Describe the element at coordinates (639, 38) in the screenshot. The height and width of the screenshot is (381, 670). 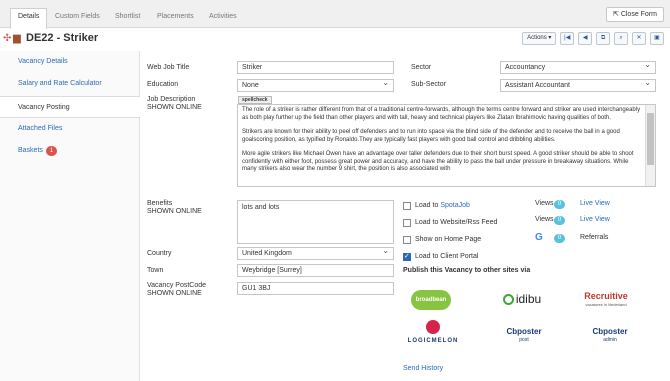
I see `delete-icon: ✕` at that location.